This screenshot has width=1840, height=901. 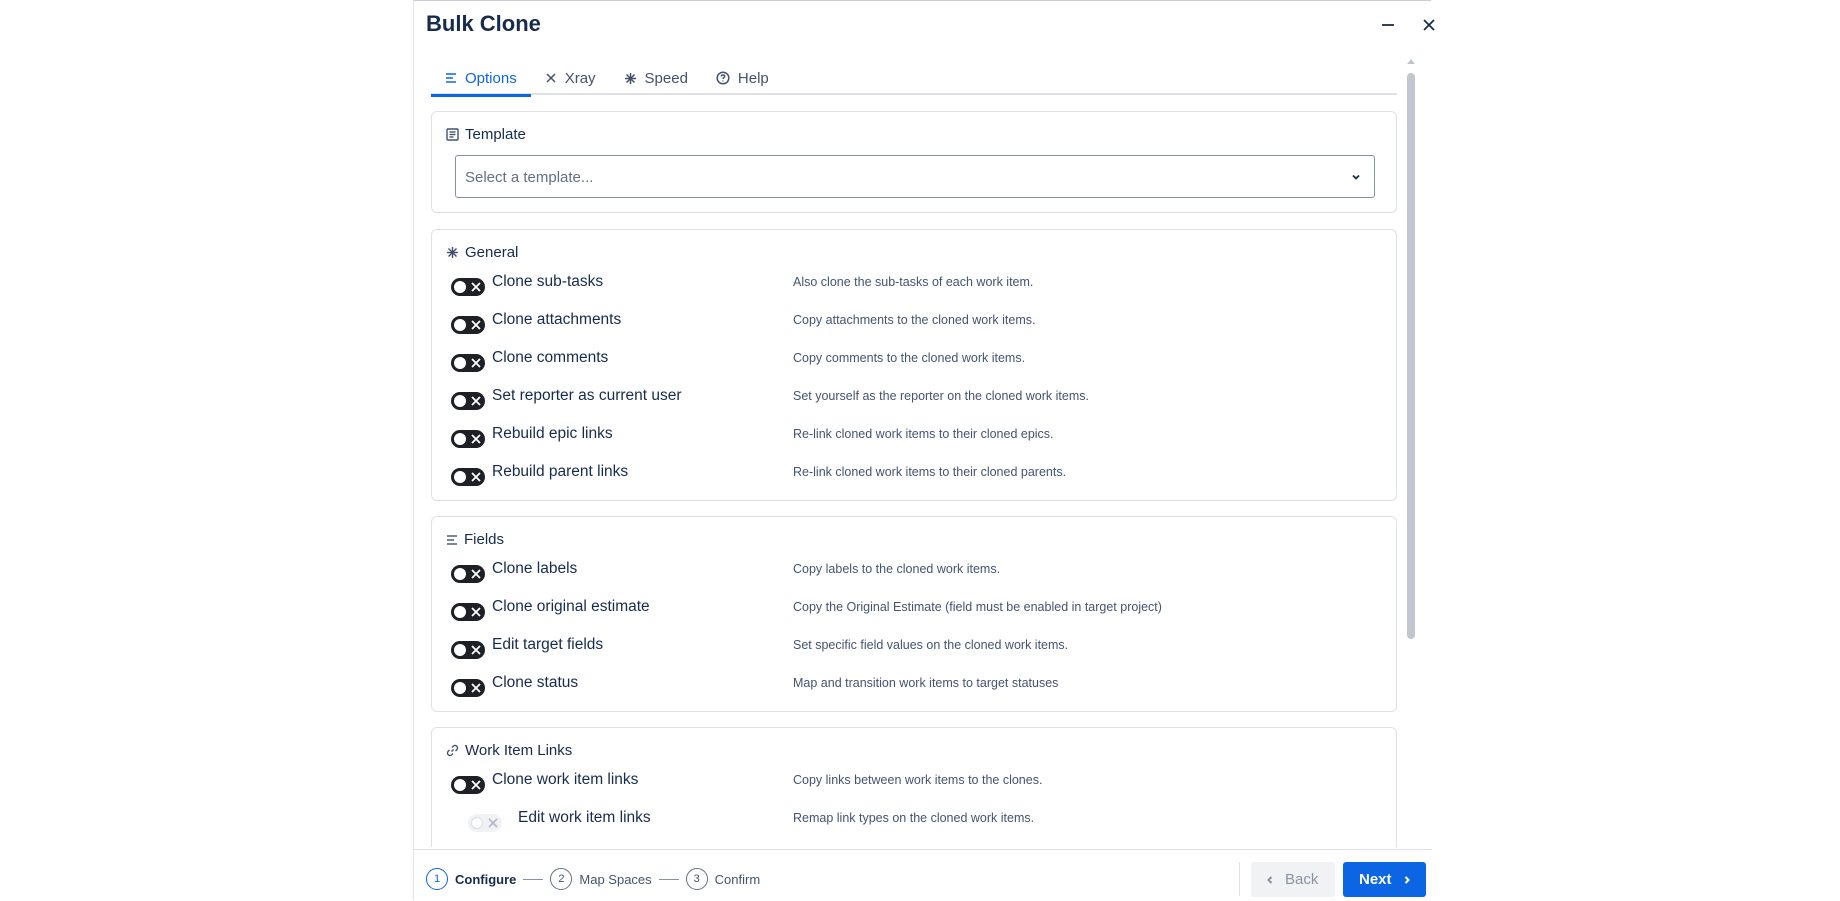 I want to click on step-map-spaces: 2 Map Spaces, so click(x=601, y=879).